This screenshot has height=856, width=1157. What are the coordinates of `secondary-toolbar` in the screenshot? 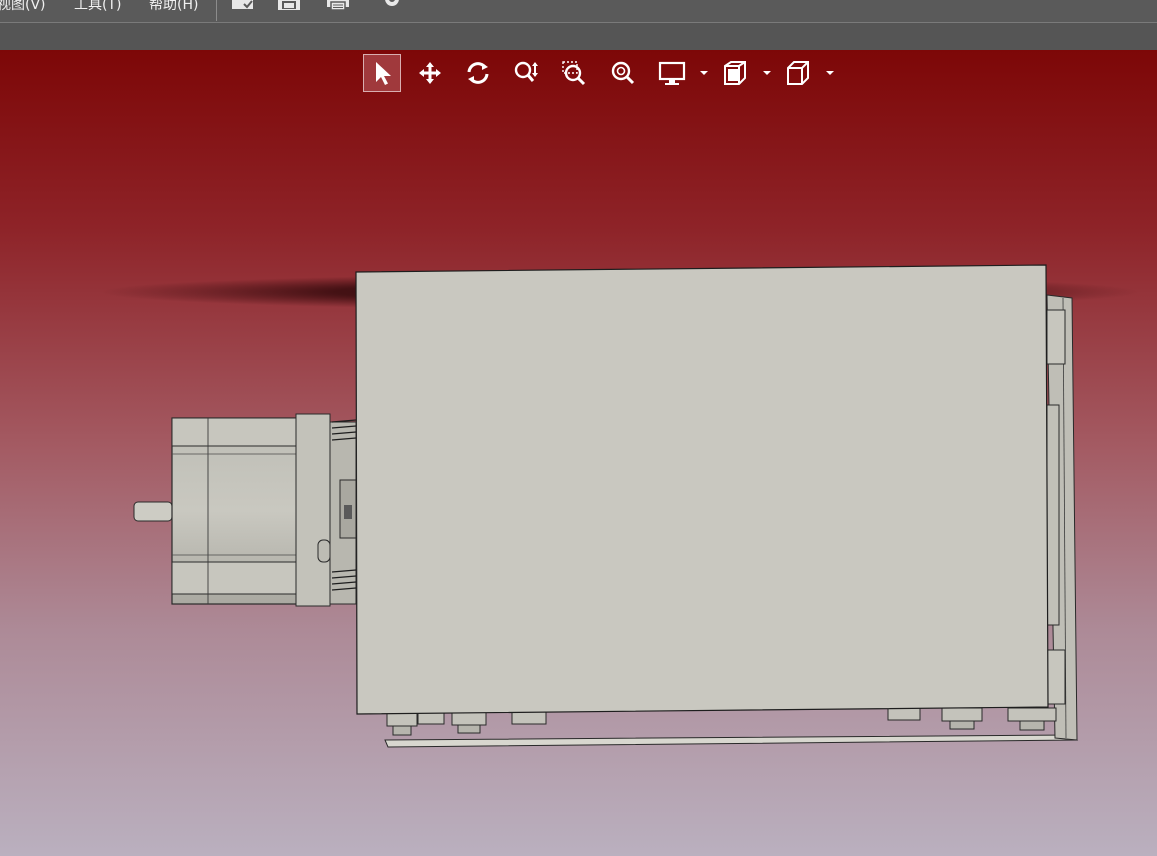 It's located at (578, 36).